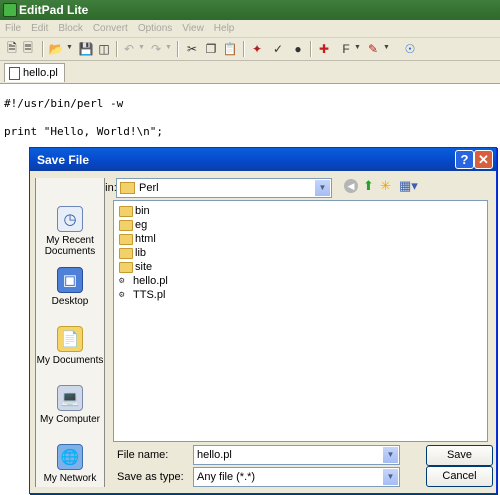  I want to click on menu-help: Help, so click(224, 27).